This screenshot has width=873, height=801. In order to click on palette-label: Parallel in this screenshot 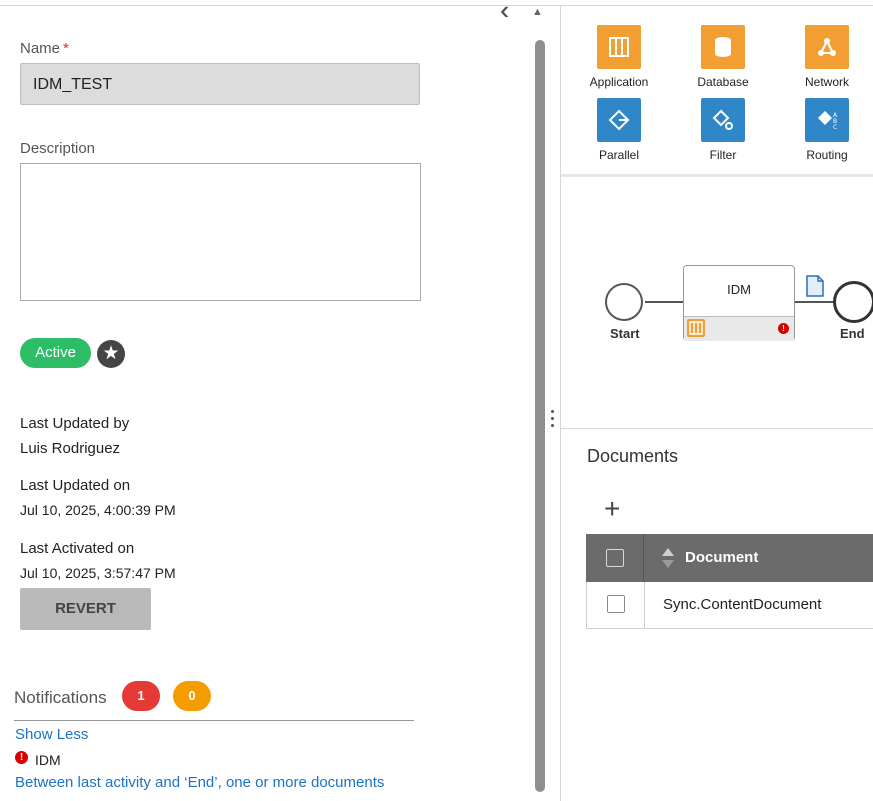, I will do `click(619, 155)`.